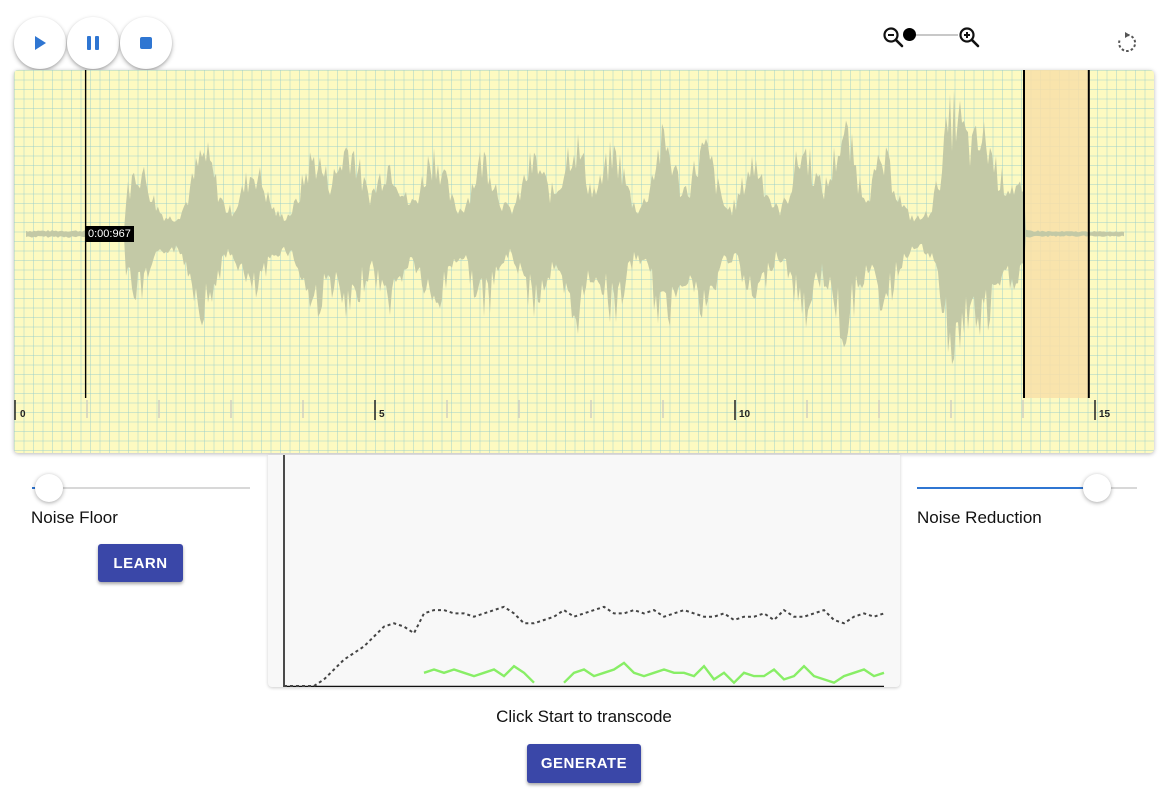 The width and height of the screenshot is (1174, 799). Describe the element at coordinates (1127, 43) in the screenshot. I see `refresh-icon` at that location.